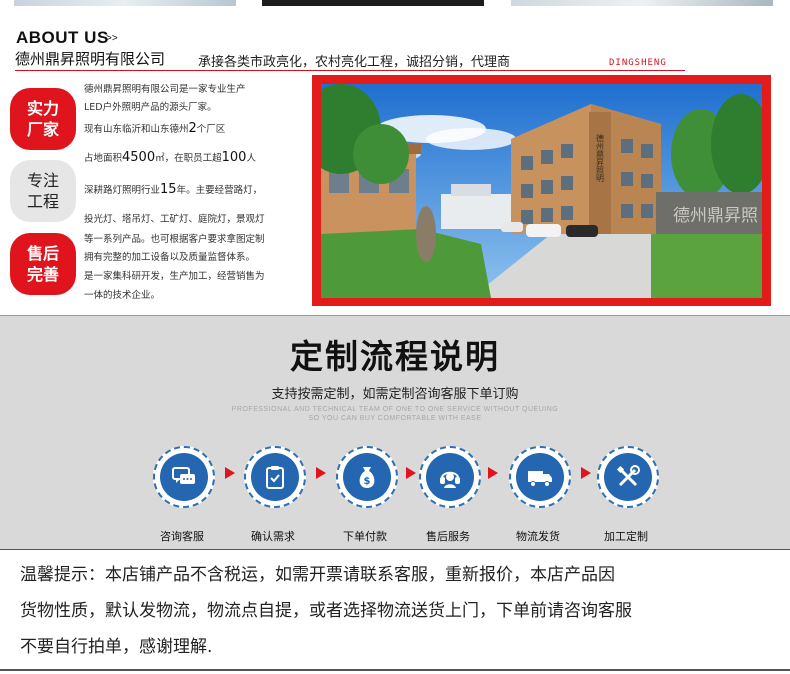 Image resolution: width=790 pixels, height=674 pixels. Describe the element at coordinates (600, 158) in the screenshot. I see `building-sign-text: 德州鼎昇照明` at that location.